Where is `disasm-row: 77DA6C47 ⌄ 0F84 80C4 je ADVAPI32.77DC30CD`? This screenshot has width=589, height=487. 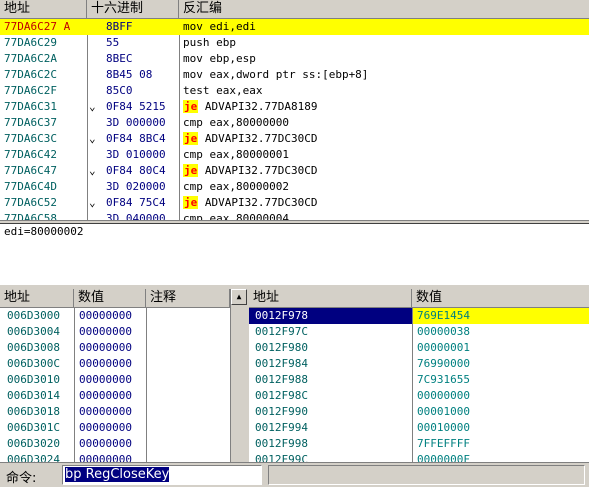
disasm-row: 77DA6C47 ⌄ 0F84 80C4 je ADVAPI32.77DC30CD is located at coordinates (294, 171).